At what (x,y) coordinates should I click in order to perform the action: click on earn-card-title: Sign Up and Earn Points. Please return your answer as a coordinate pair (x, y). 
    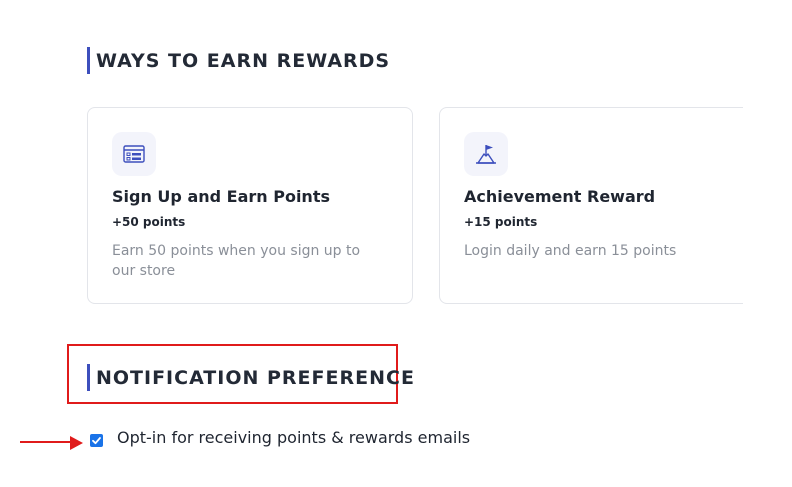
    Looking at the image, I should click on (221, 196).